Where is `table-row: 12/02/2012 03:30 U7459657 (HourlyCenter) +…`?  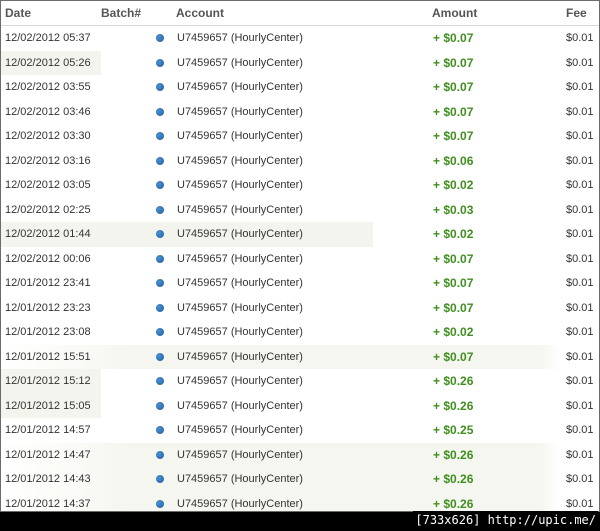
table-row: 12/02/2012 03:30 U7459657 (HourlyCenter) +… is located at coordinates (300, 136).